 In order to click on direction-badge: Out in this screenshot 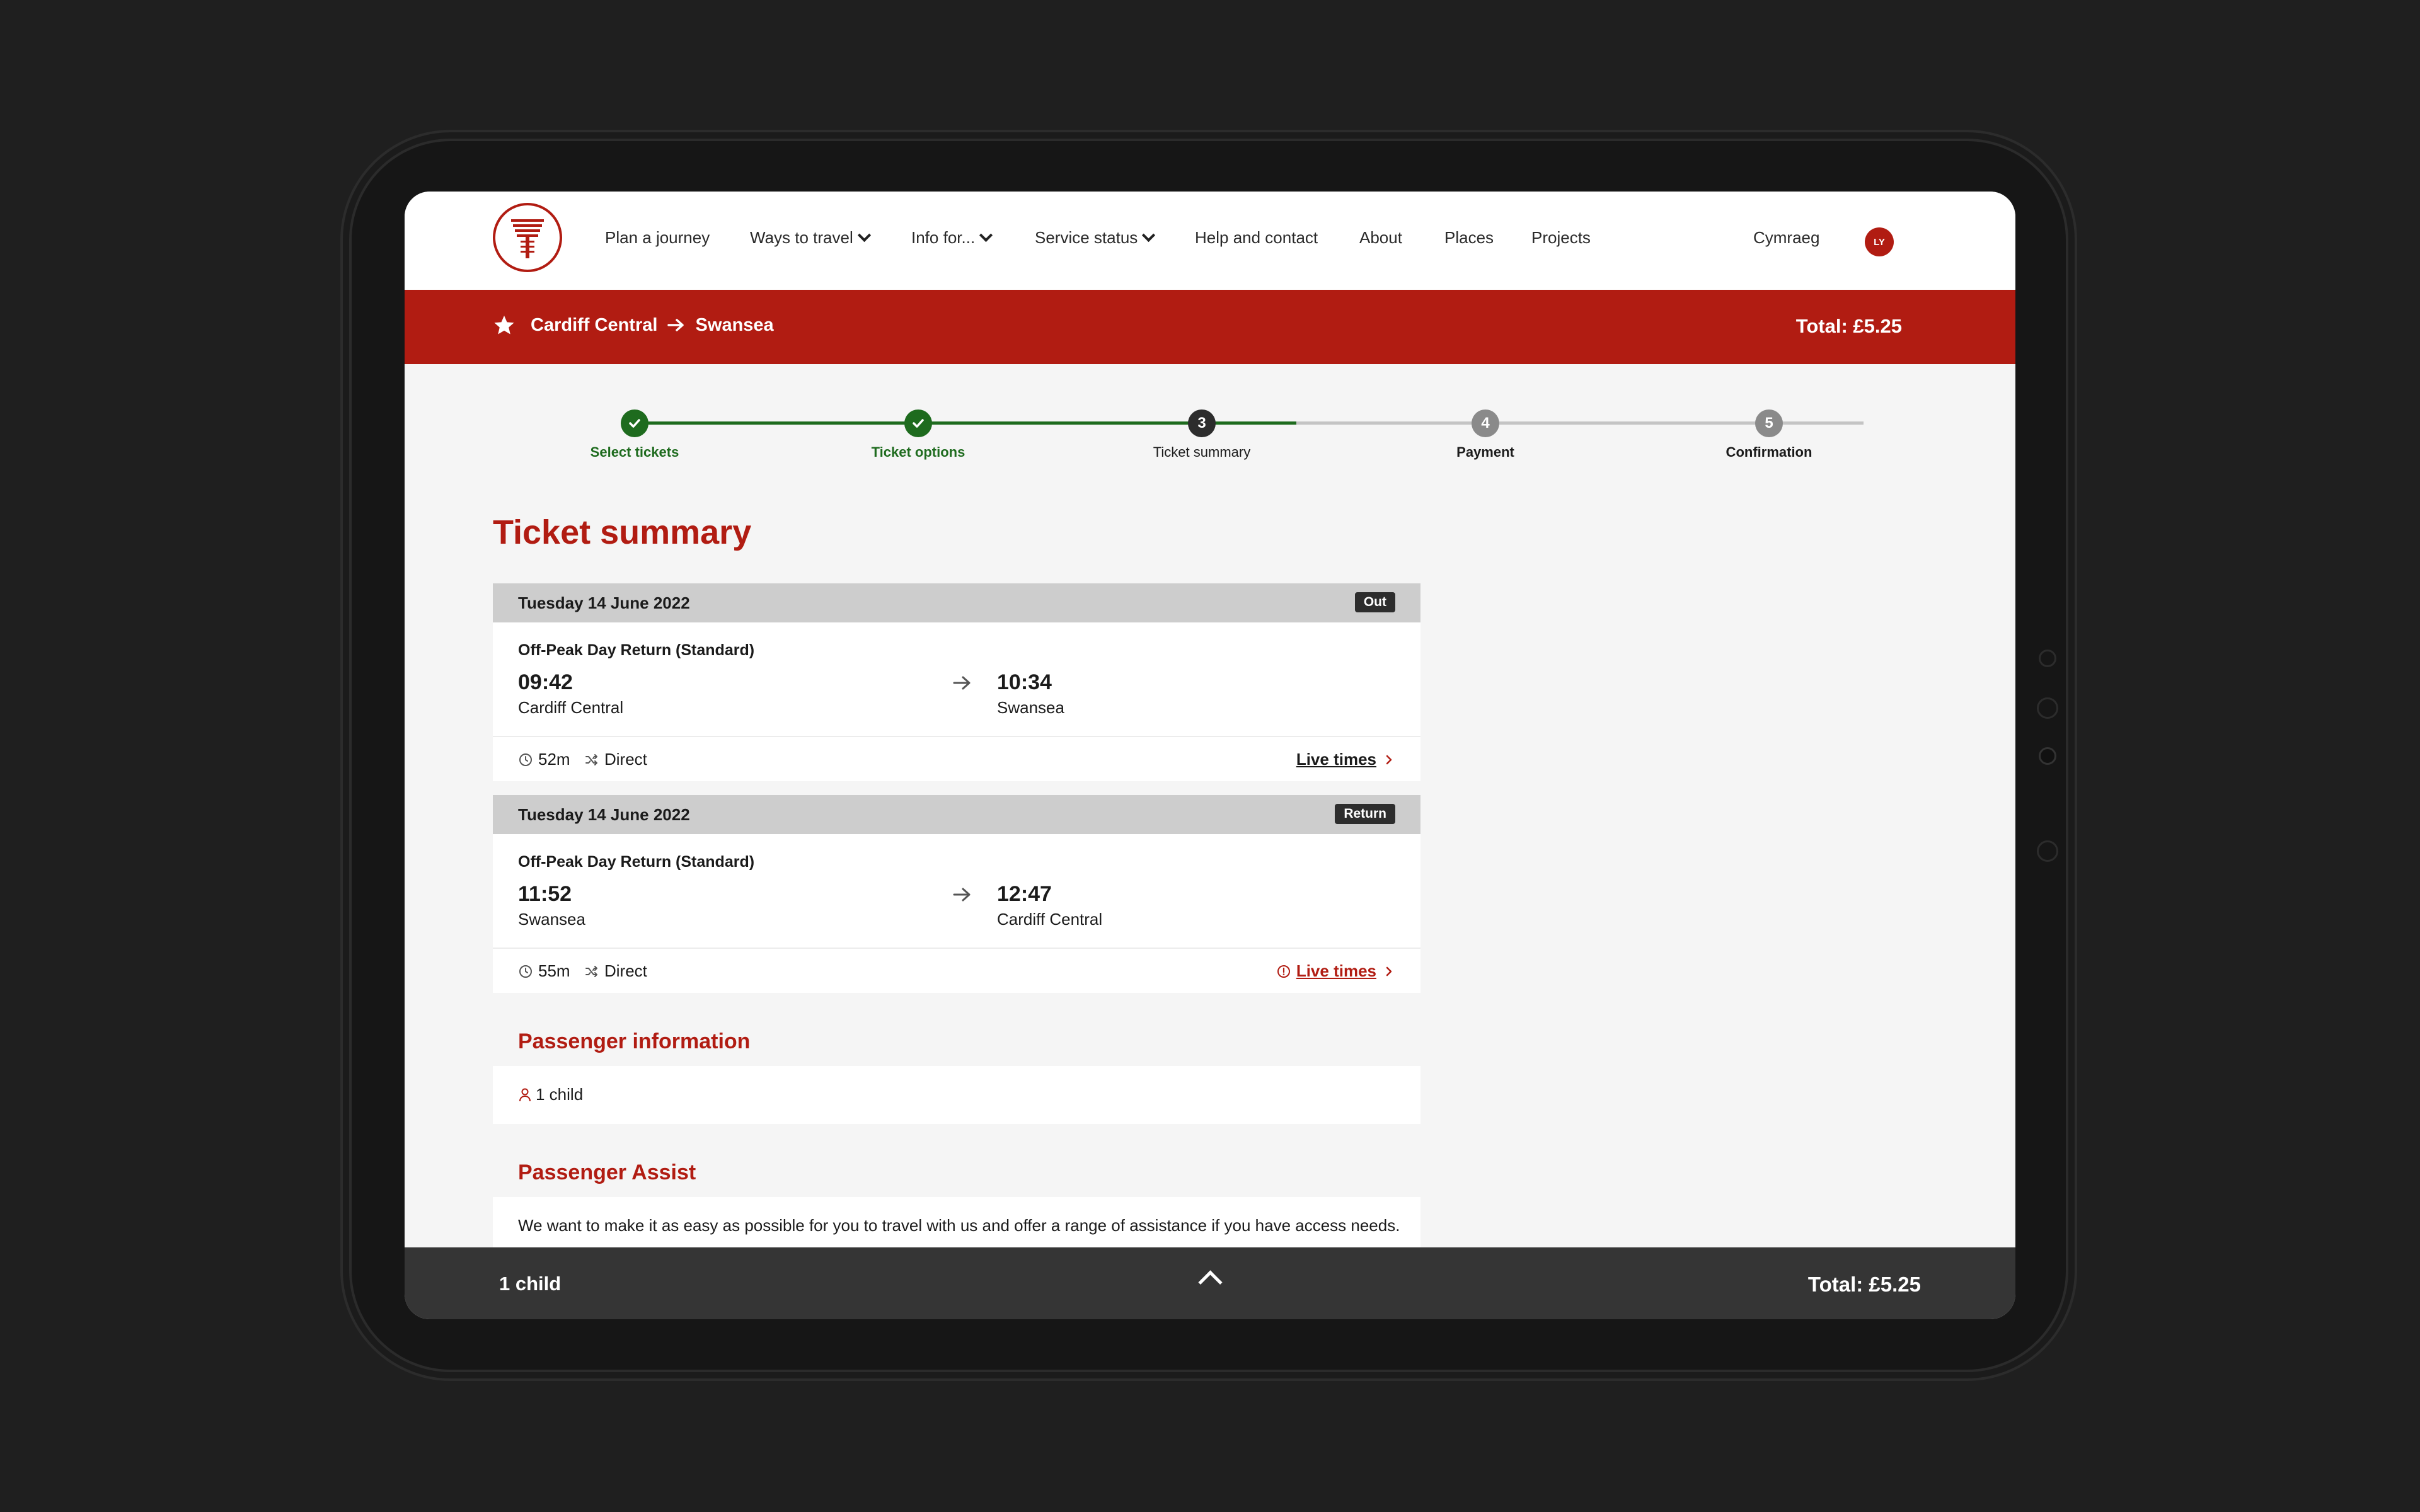, I will do `click(1374, 602)`.